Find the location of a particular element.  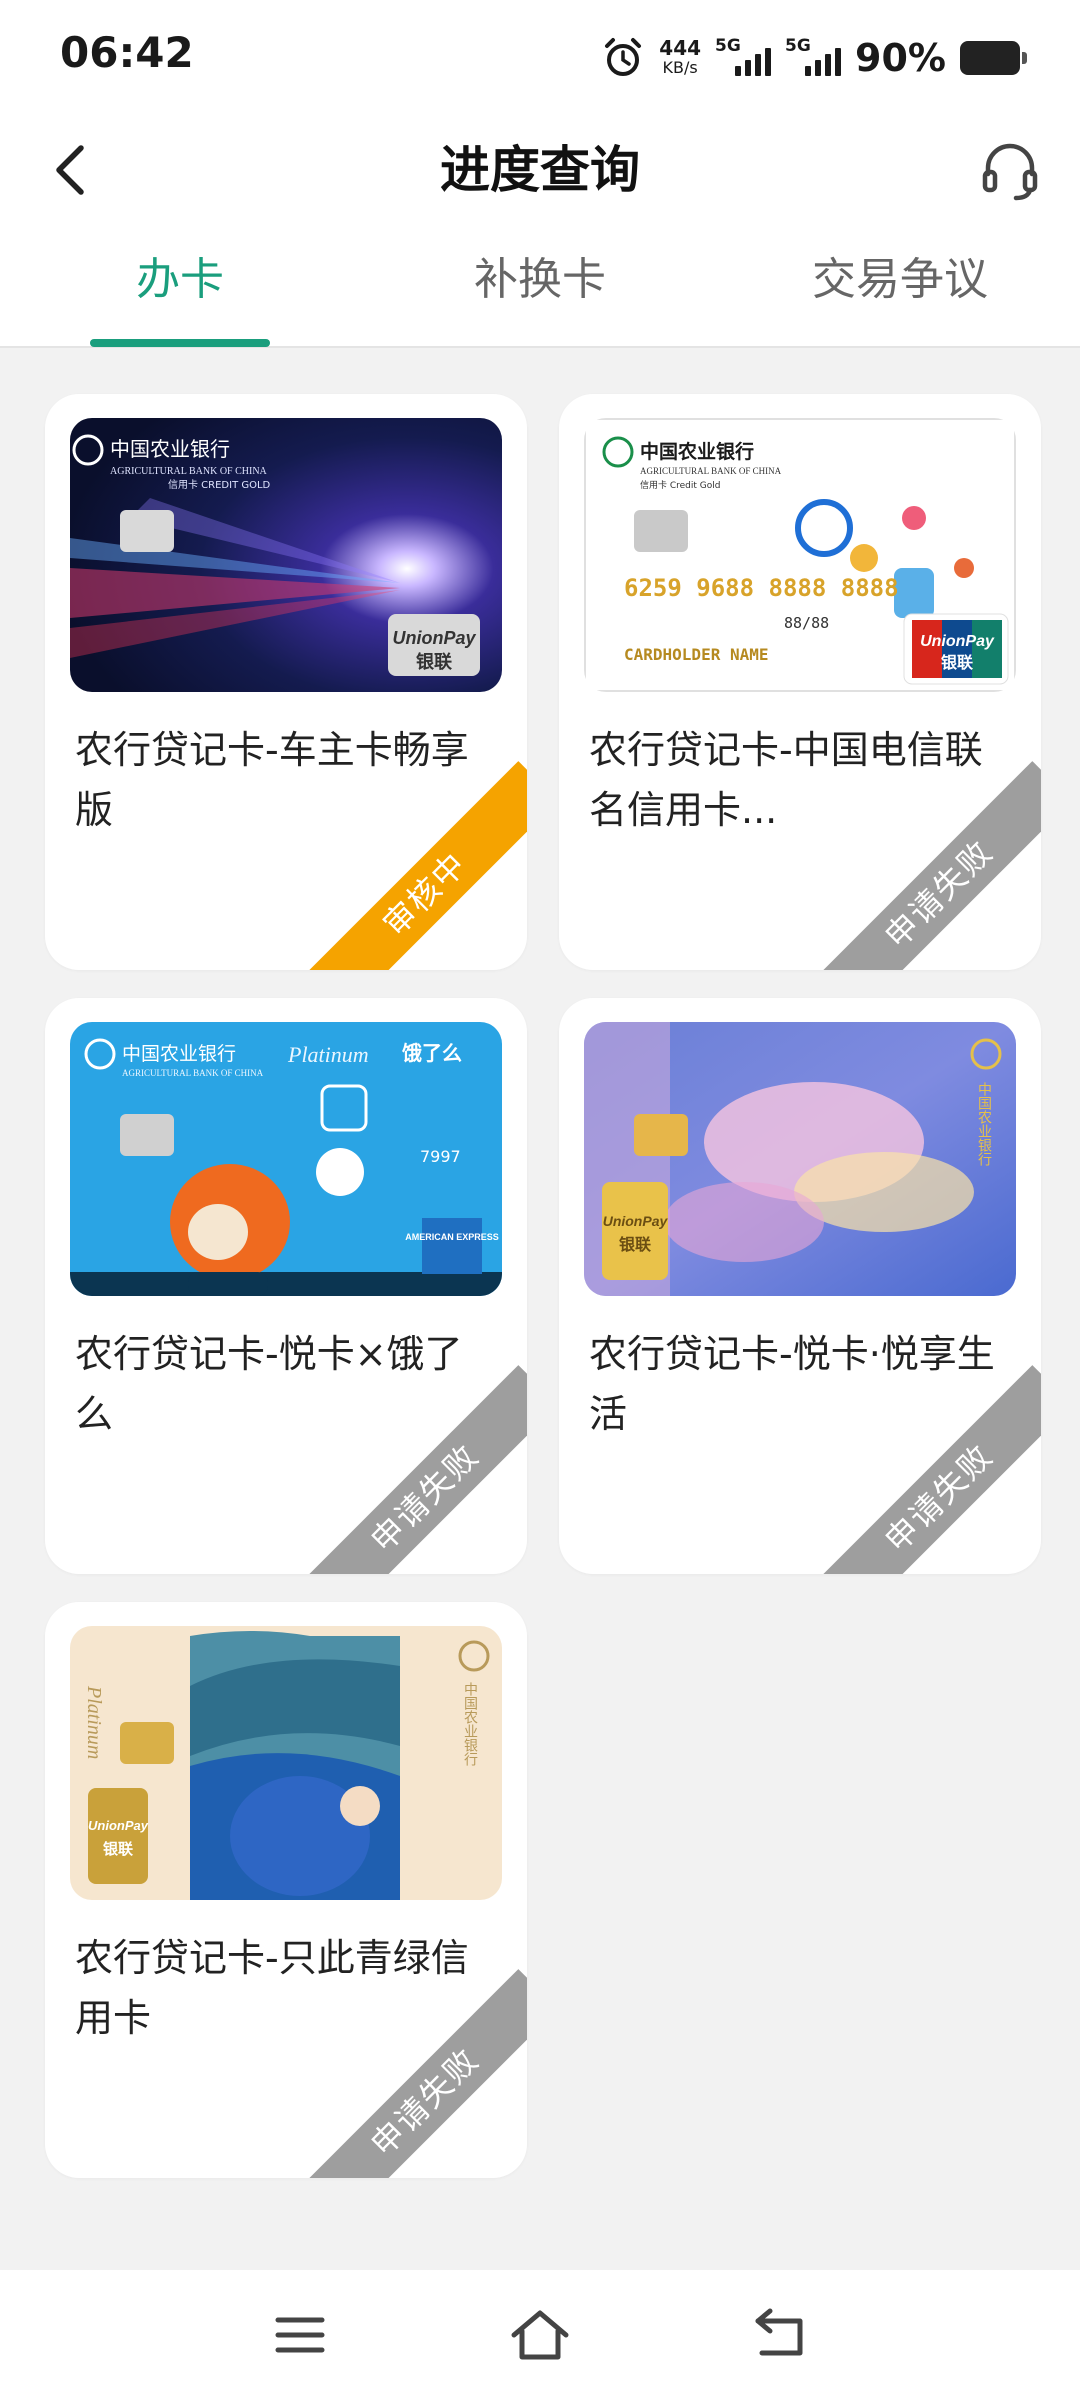

network-speed-unit: KB/s is located at coordinates (680, 67).